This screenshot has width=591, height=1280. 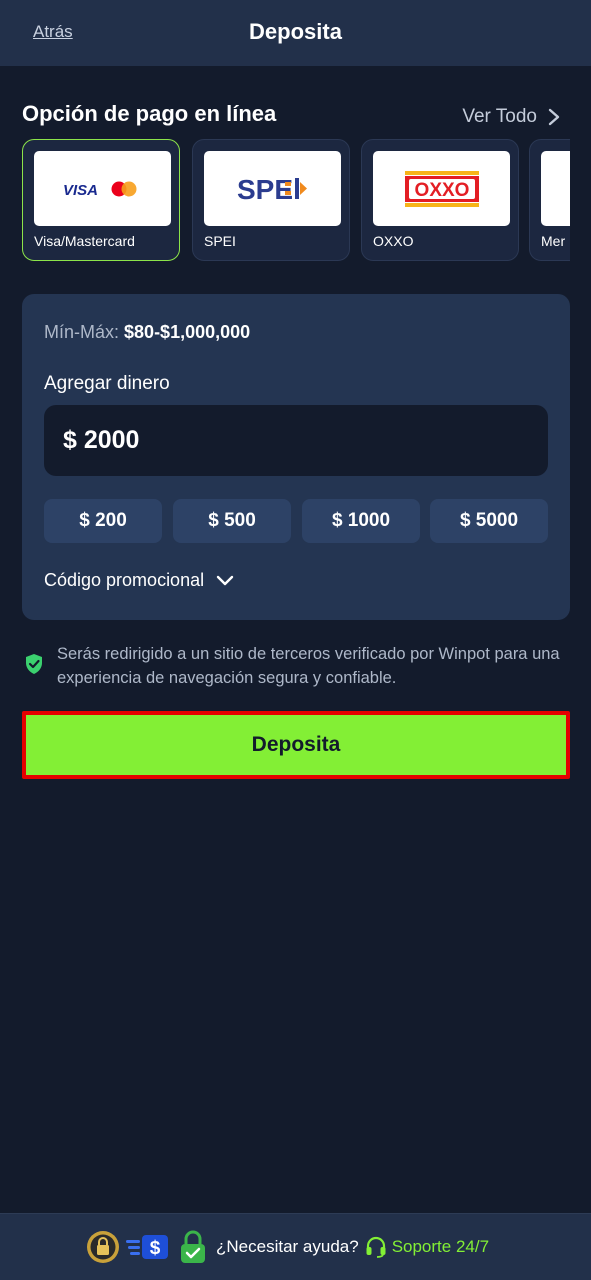 What do you see at coordinates (225, 580) in the screenshot?
I see `chevron-down-icon` at bounding box center [225, 580].